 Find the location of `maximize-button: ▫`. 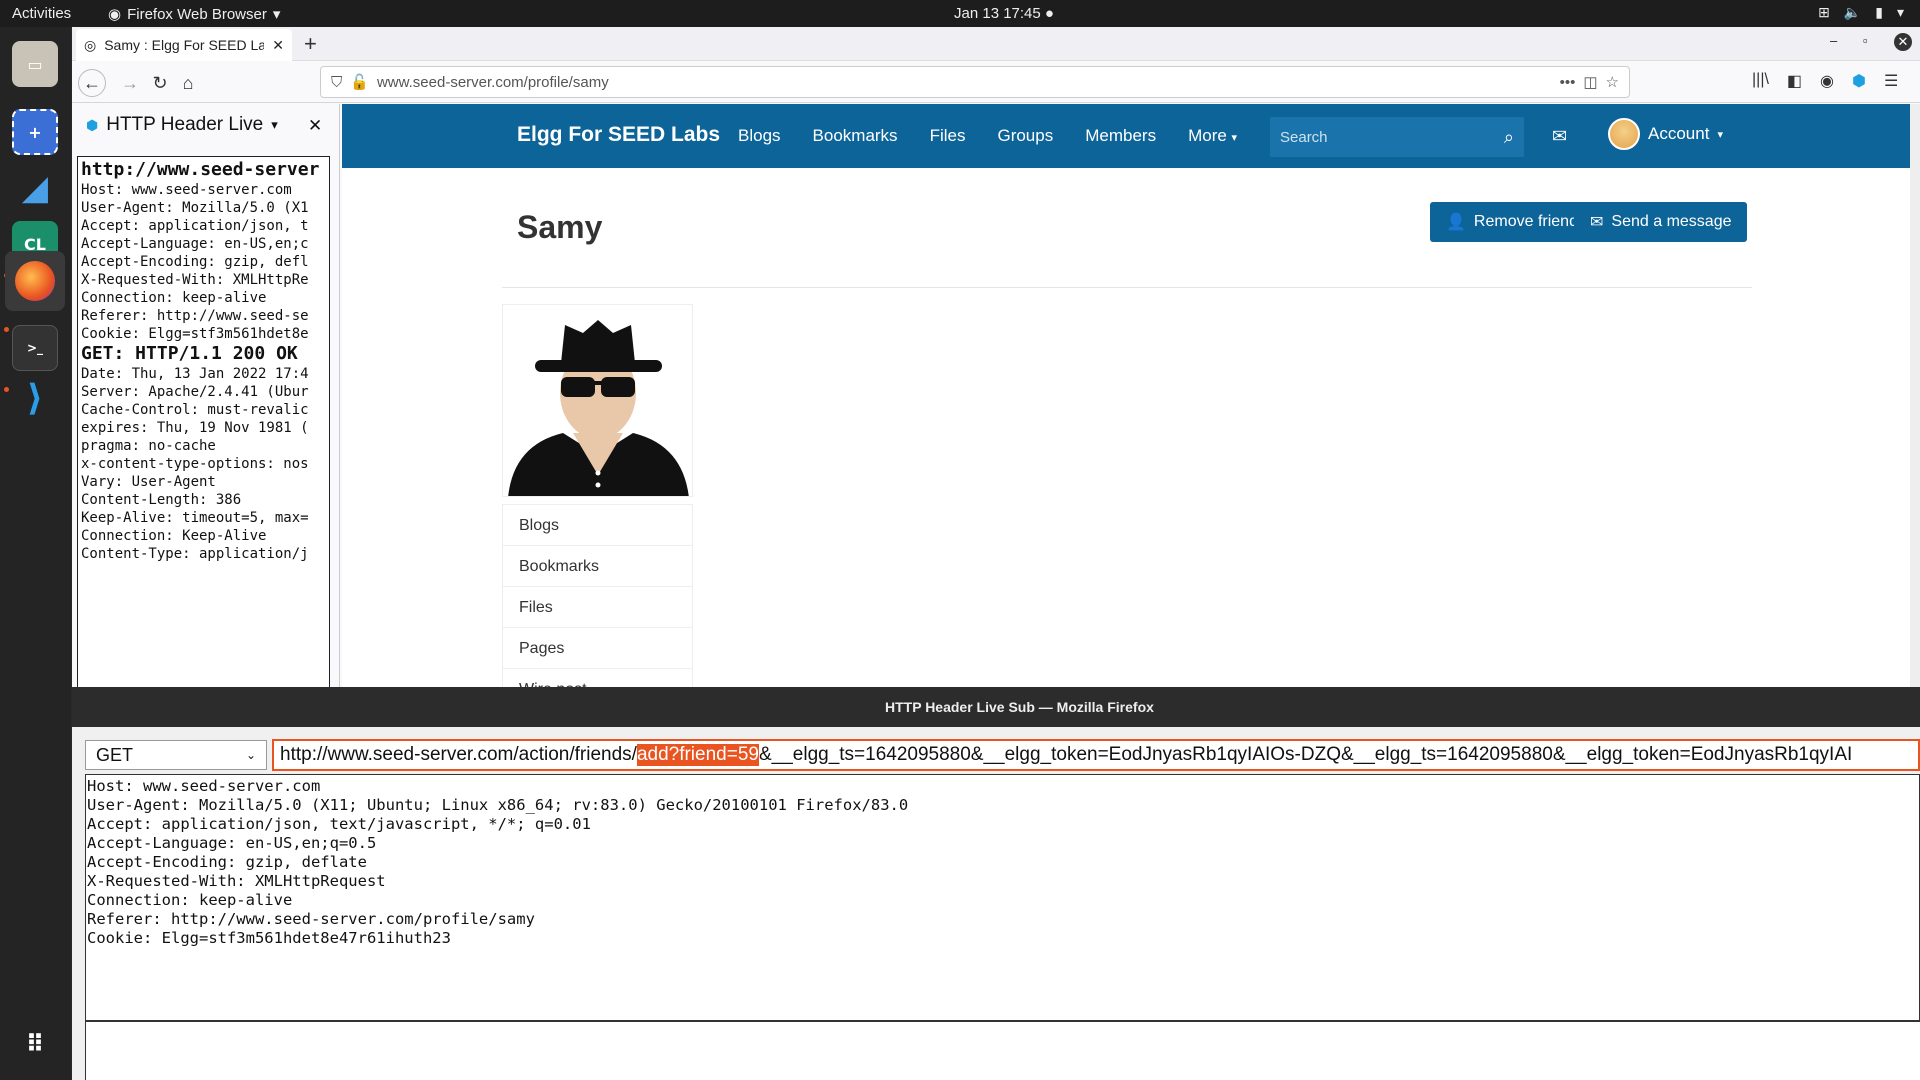

maximize-button: ▫ is located at coordinates (1865, 40).